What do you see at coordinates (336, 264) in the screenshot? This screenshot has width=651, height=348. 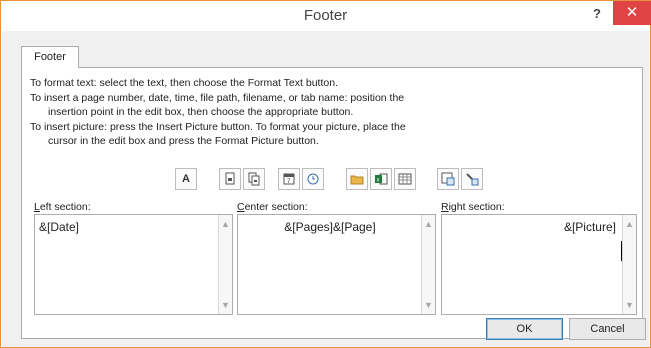 I see `center-section-field: &[Pages]&[Page] ▲ ▼` at bounding box center [336, 264].